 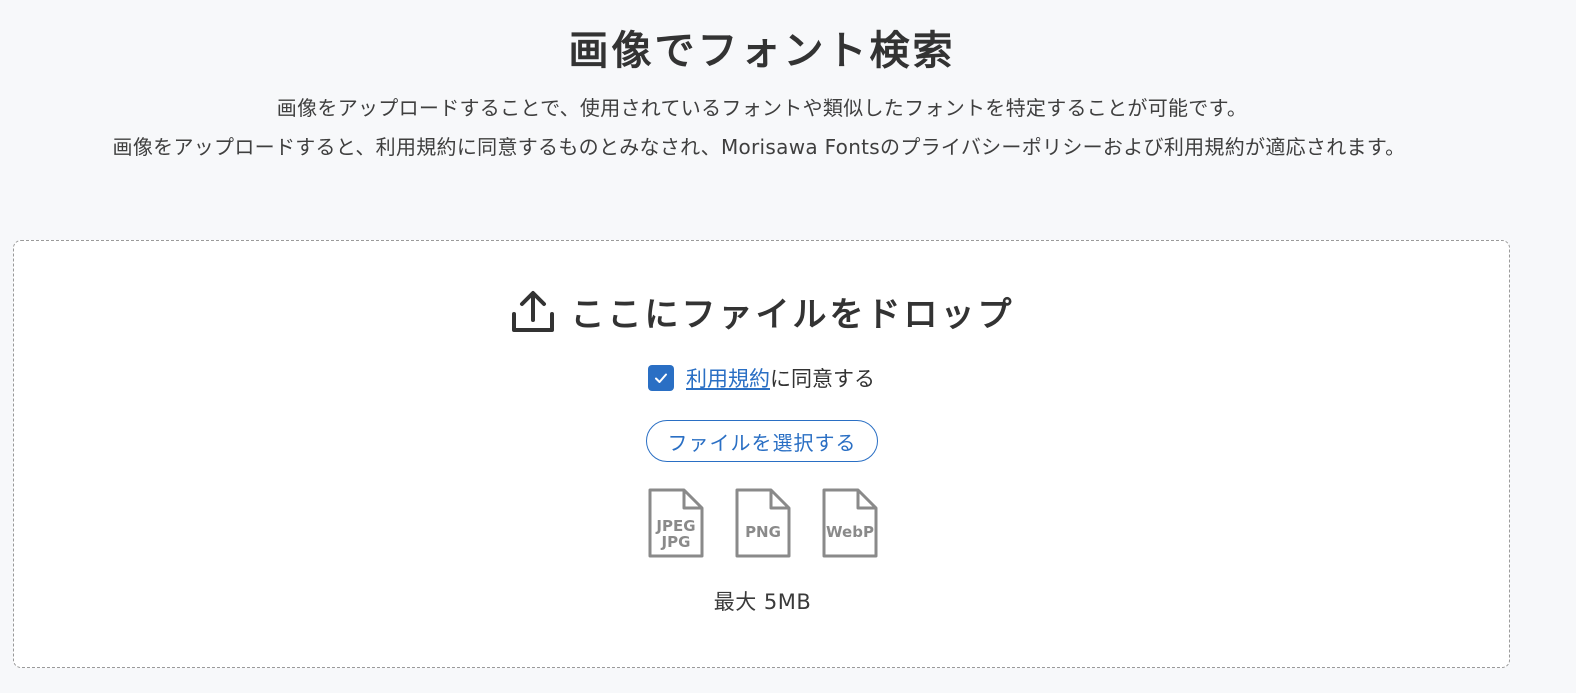 I want to click on jpeg-file-icon: JPEG JPG, so click(x=676, y=523).